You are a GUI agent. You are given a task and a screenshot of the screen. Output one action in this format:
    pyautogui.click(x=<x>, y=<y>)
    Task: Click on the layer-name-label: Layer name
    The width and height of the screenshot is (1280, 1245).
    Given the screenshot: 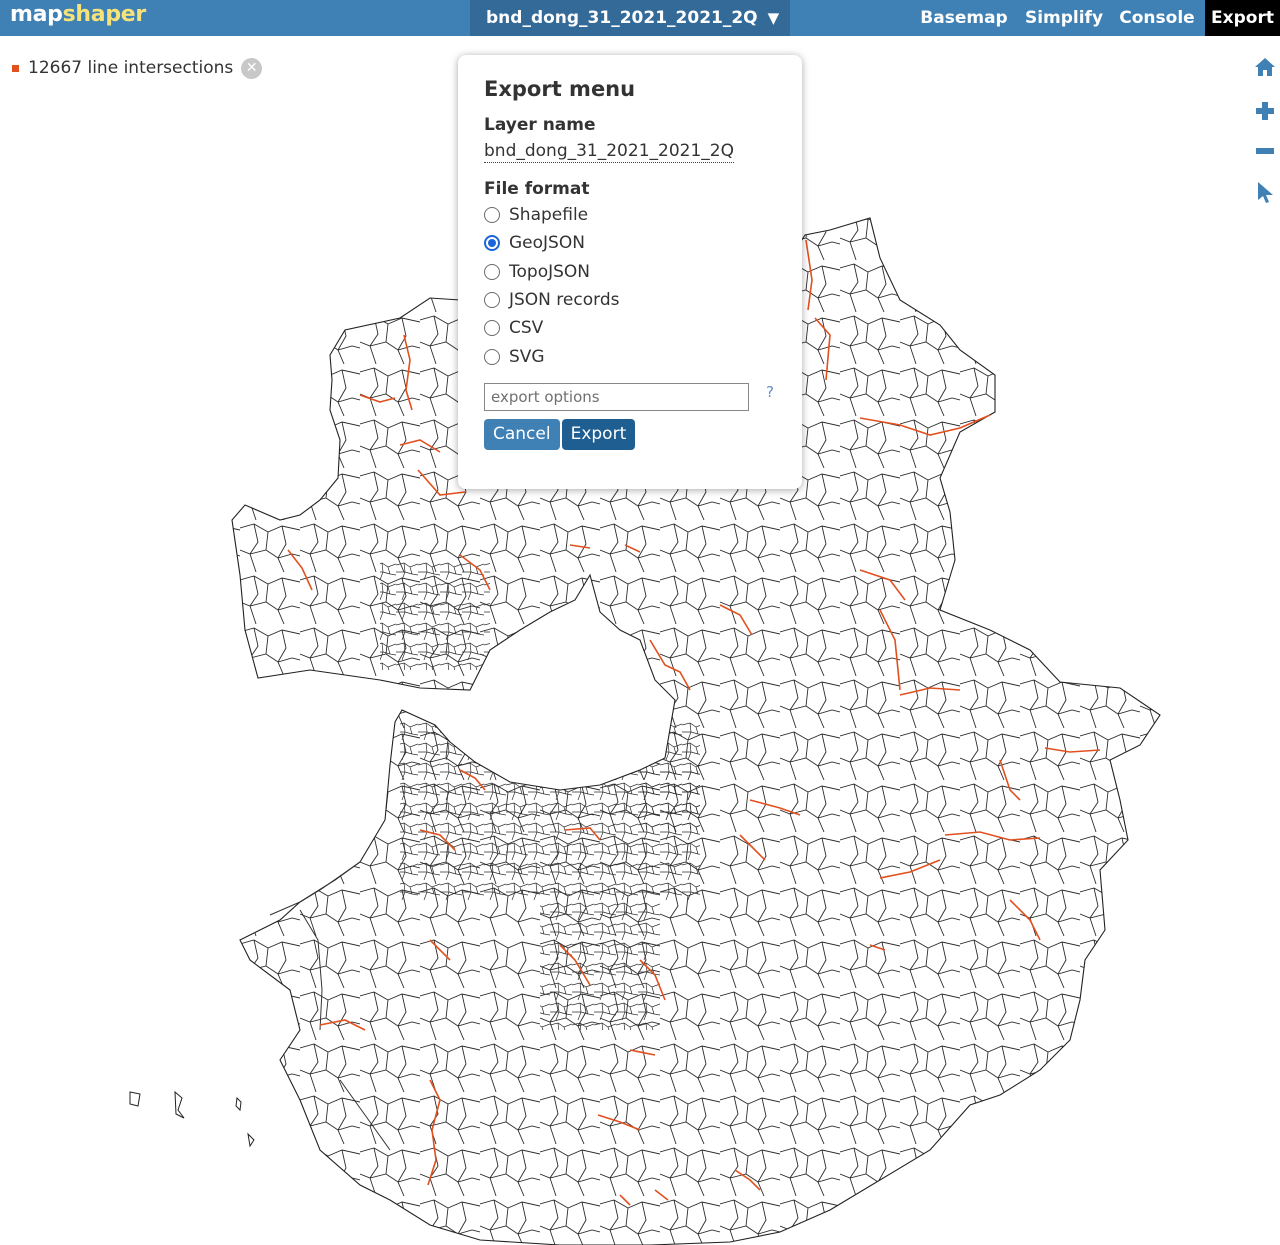 What is the action you would take?
    pyautogui.click(x=540, y=125)
    